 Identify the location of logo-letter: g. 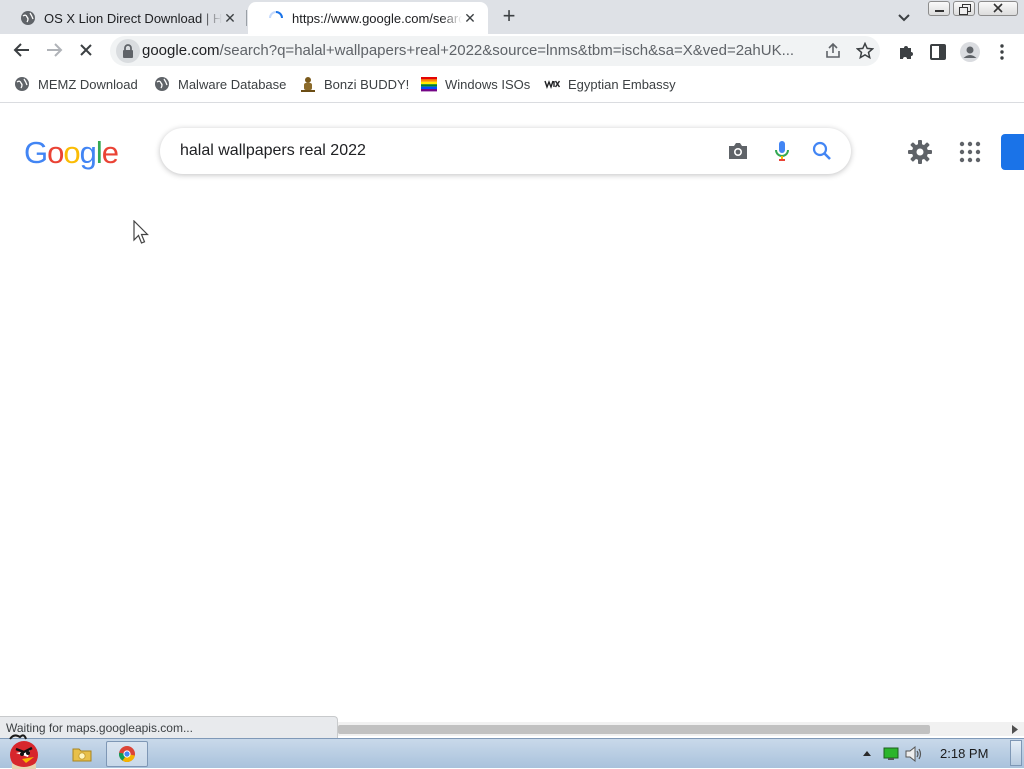
(88, 152).